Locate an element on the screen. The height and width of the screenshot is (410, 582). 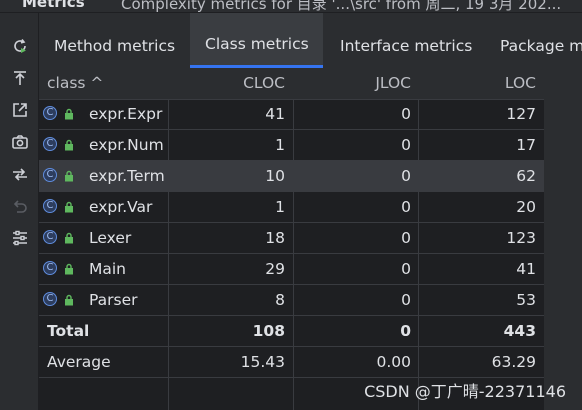
cloc-value: 10 is located at coordinates (275, 176).